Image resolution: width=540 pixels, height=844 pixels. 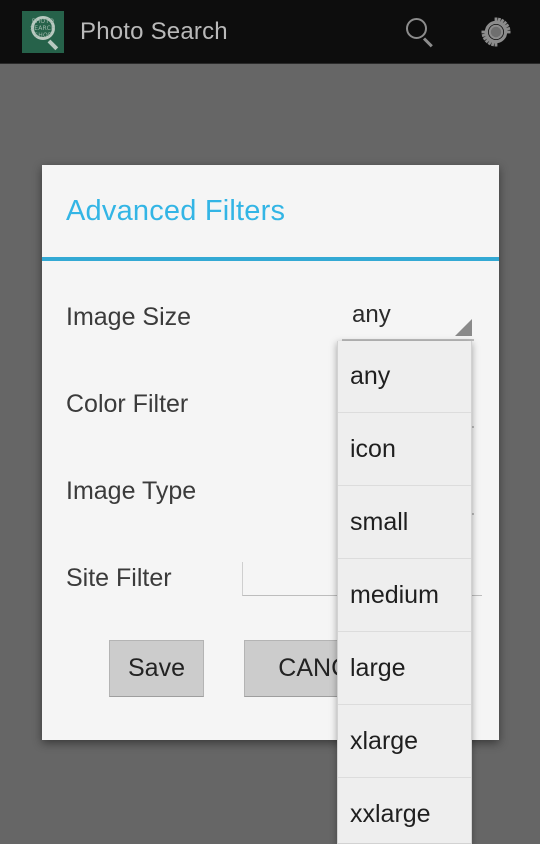 I want to click on dropdown-option-xxlarge: xxlarge, so click(x=404, y=810).